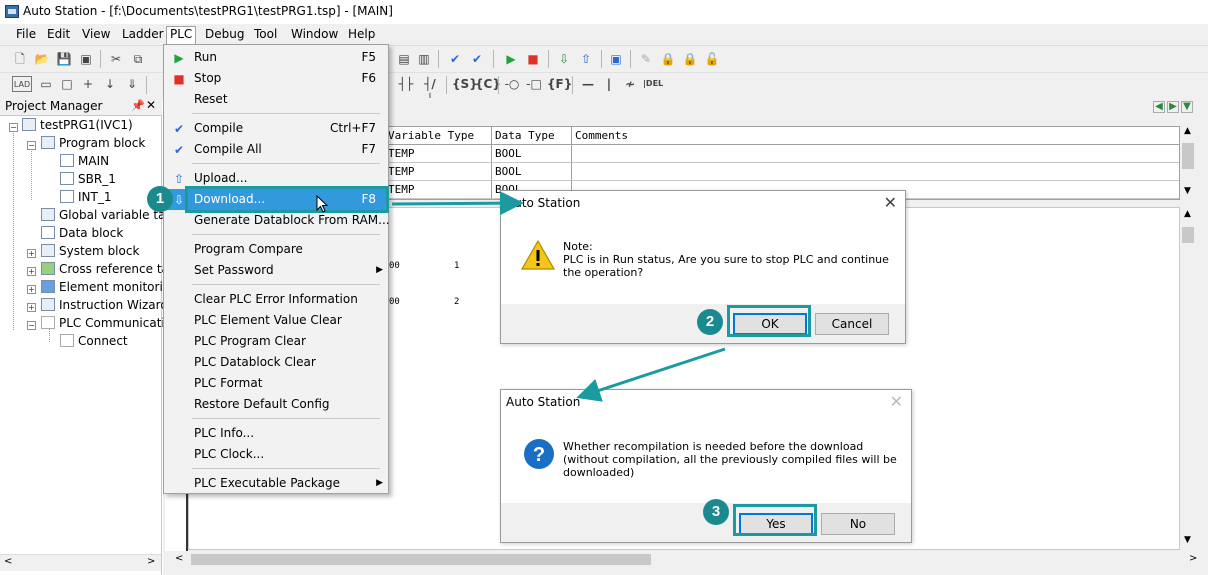  Describe the element at coordinates (276, 483) in the screenshot. I see `menu-item-executable-package: PLC Executable Package ▶` at that location.